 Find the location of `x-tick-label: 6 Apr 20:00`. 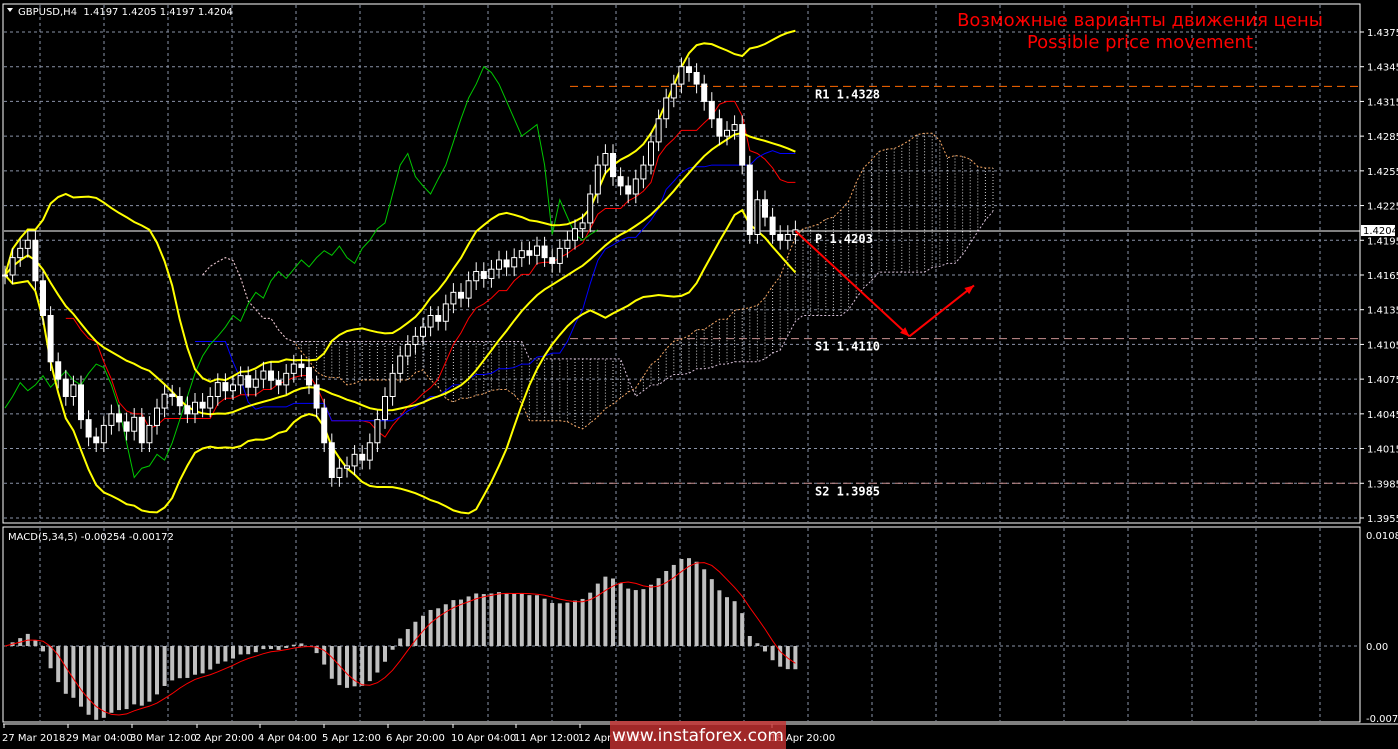

x-tick-label: 6 Apr 20:00 is located at coordinates (415, 738).